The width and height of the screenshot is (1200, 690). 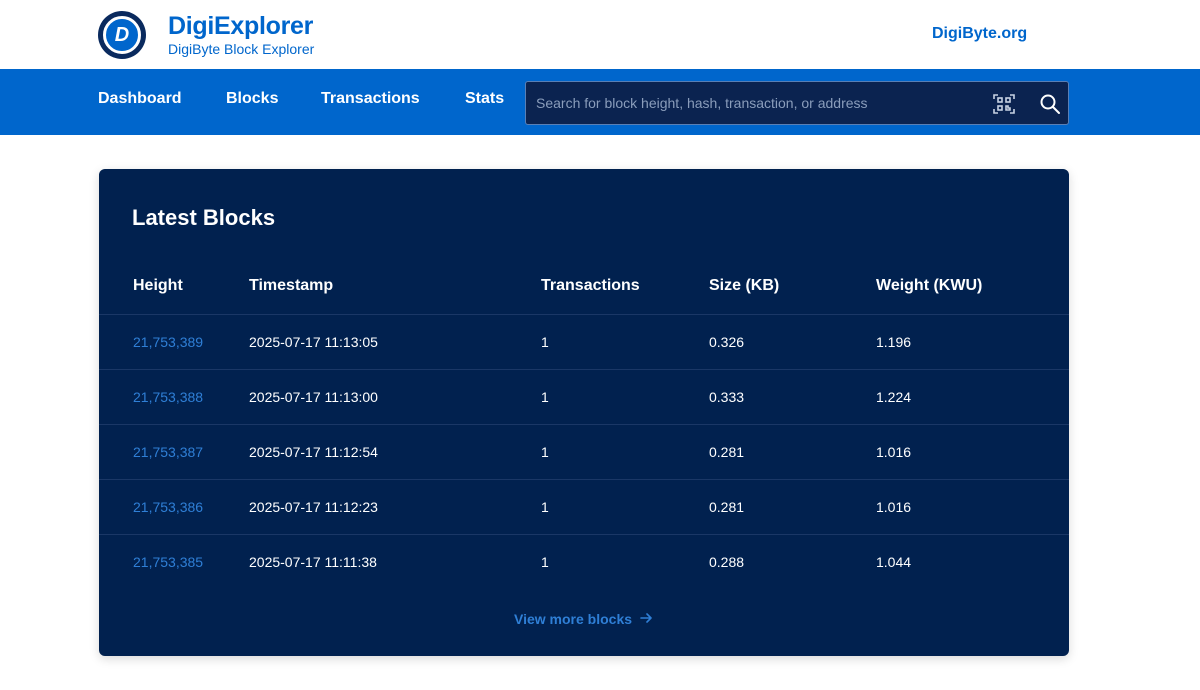 What do you see at coordinates (590, 285) in the screenshot?
I see `col-transactions: Transactions` at bounding box center [590, 285].